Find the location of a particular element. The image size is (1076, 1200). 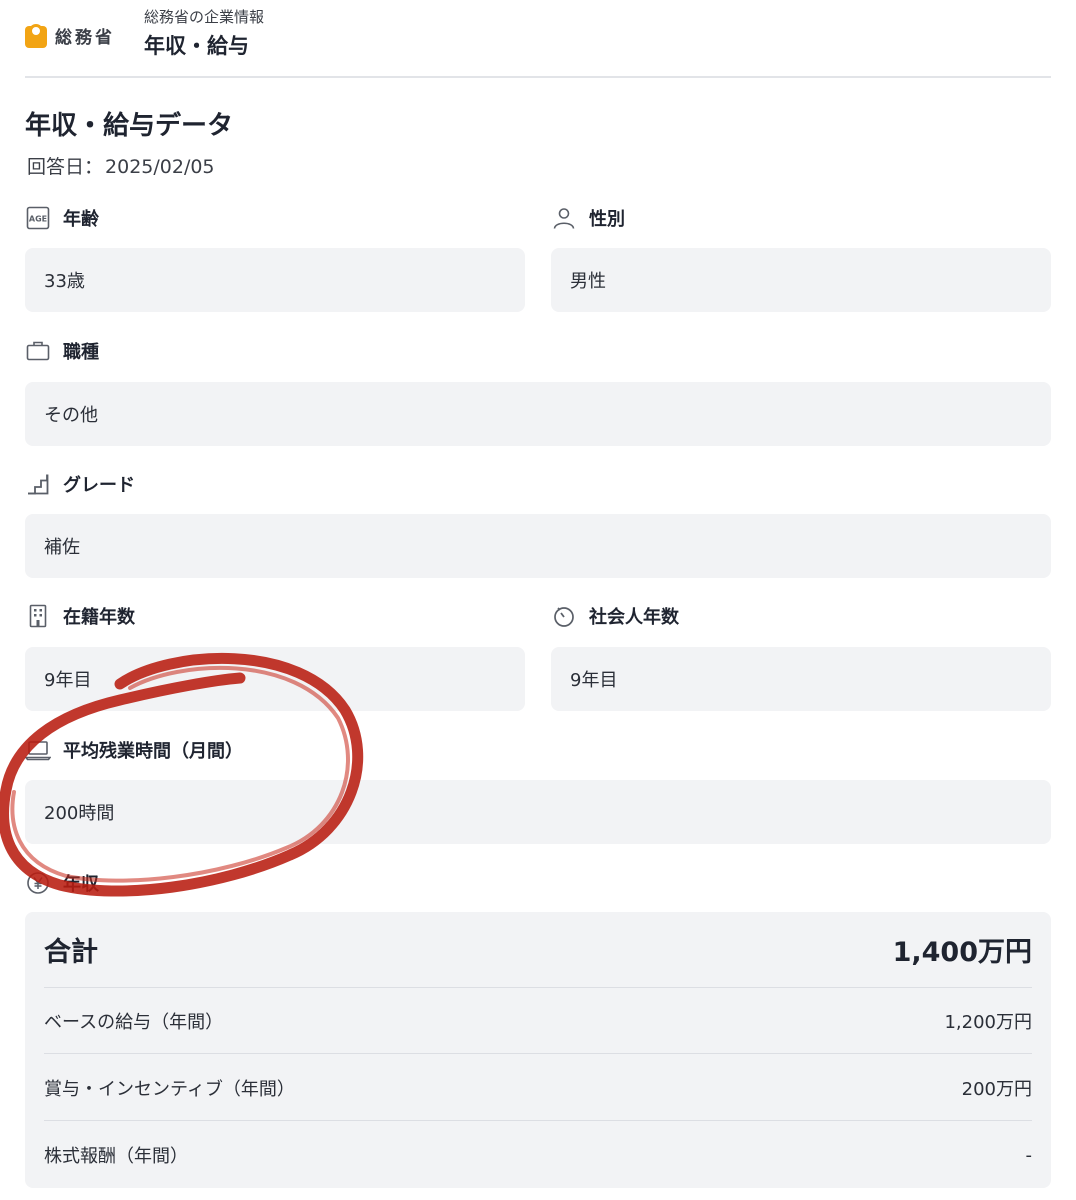

grade-label: グレード is located at coordinates (80, 484).